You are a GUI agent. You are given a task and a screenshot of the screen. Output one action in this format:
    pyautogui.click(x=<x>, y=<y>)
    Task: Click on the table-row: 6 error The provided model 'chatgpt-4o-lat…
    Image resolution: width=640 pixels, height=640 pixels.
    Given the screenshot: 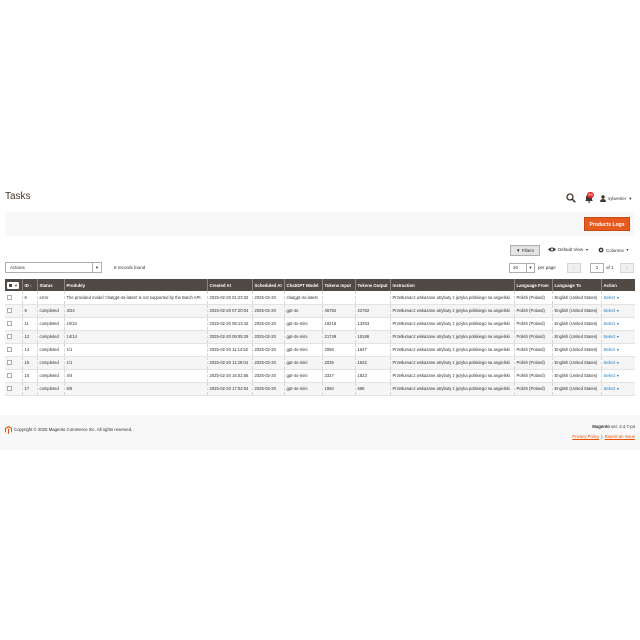 What is the action you would take?
    pyautogui.click(x=320, y=298)
    